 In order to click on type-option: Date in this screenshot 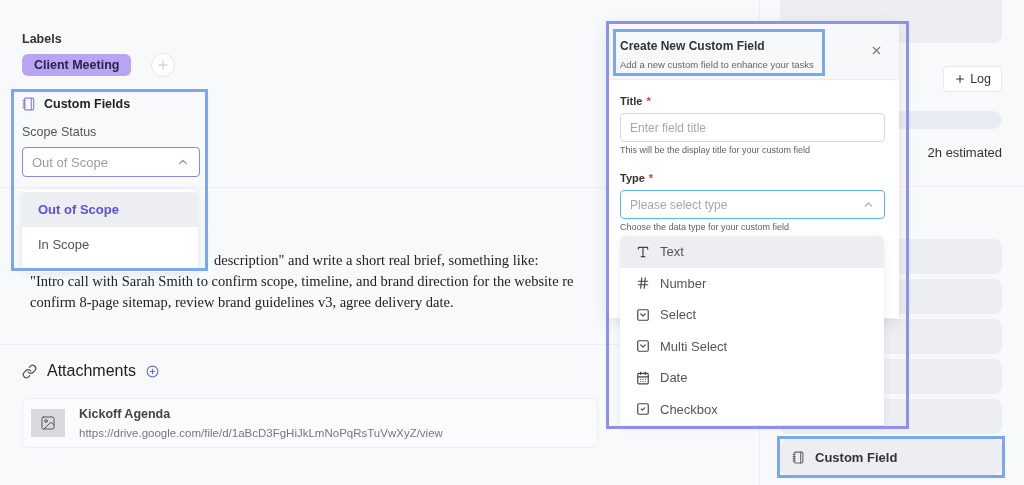, I will do `click(752, 378)`.